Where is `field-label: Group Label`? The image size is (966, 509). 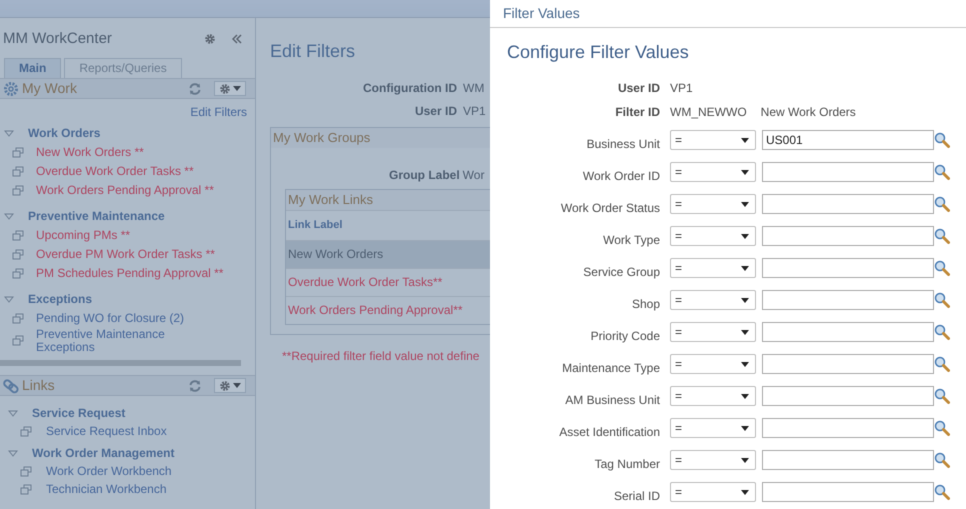
field-label: Group Label is located at coordinates (424, 175).